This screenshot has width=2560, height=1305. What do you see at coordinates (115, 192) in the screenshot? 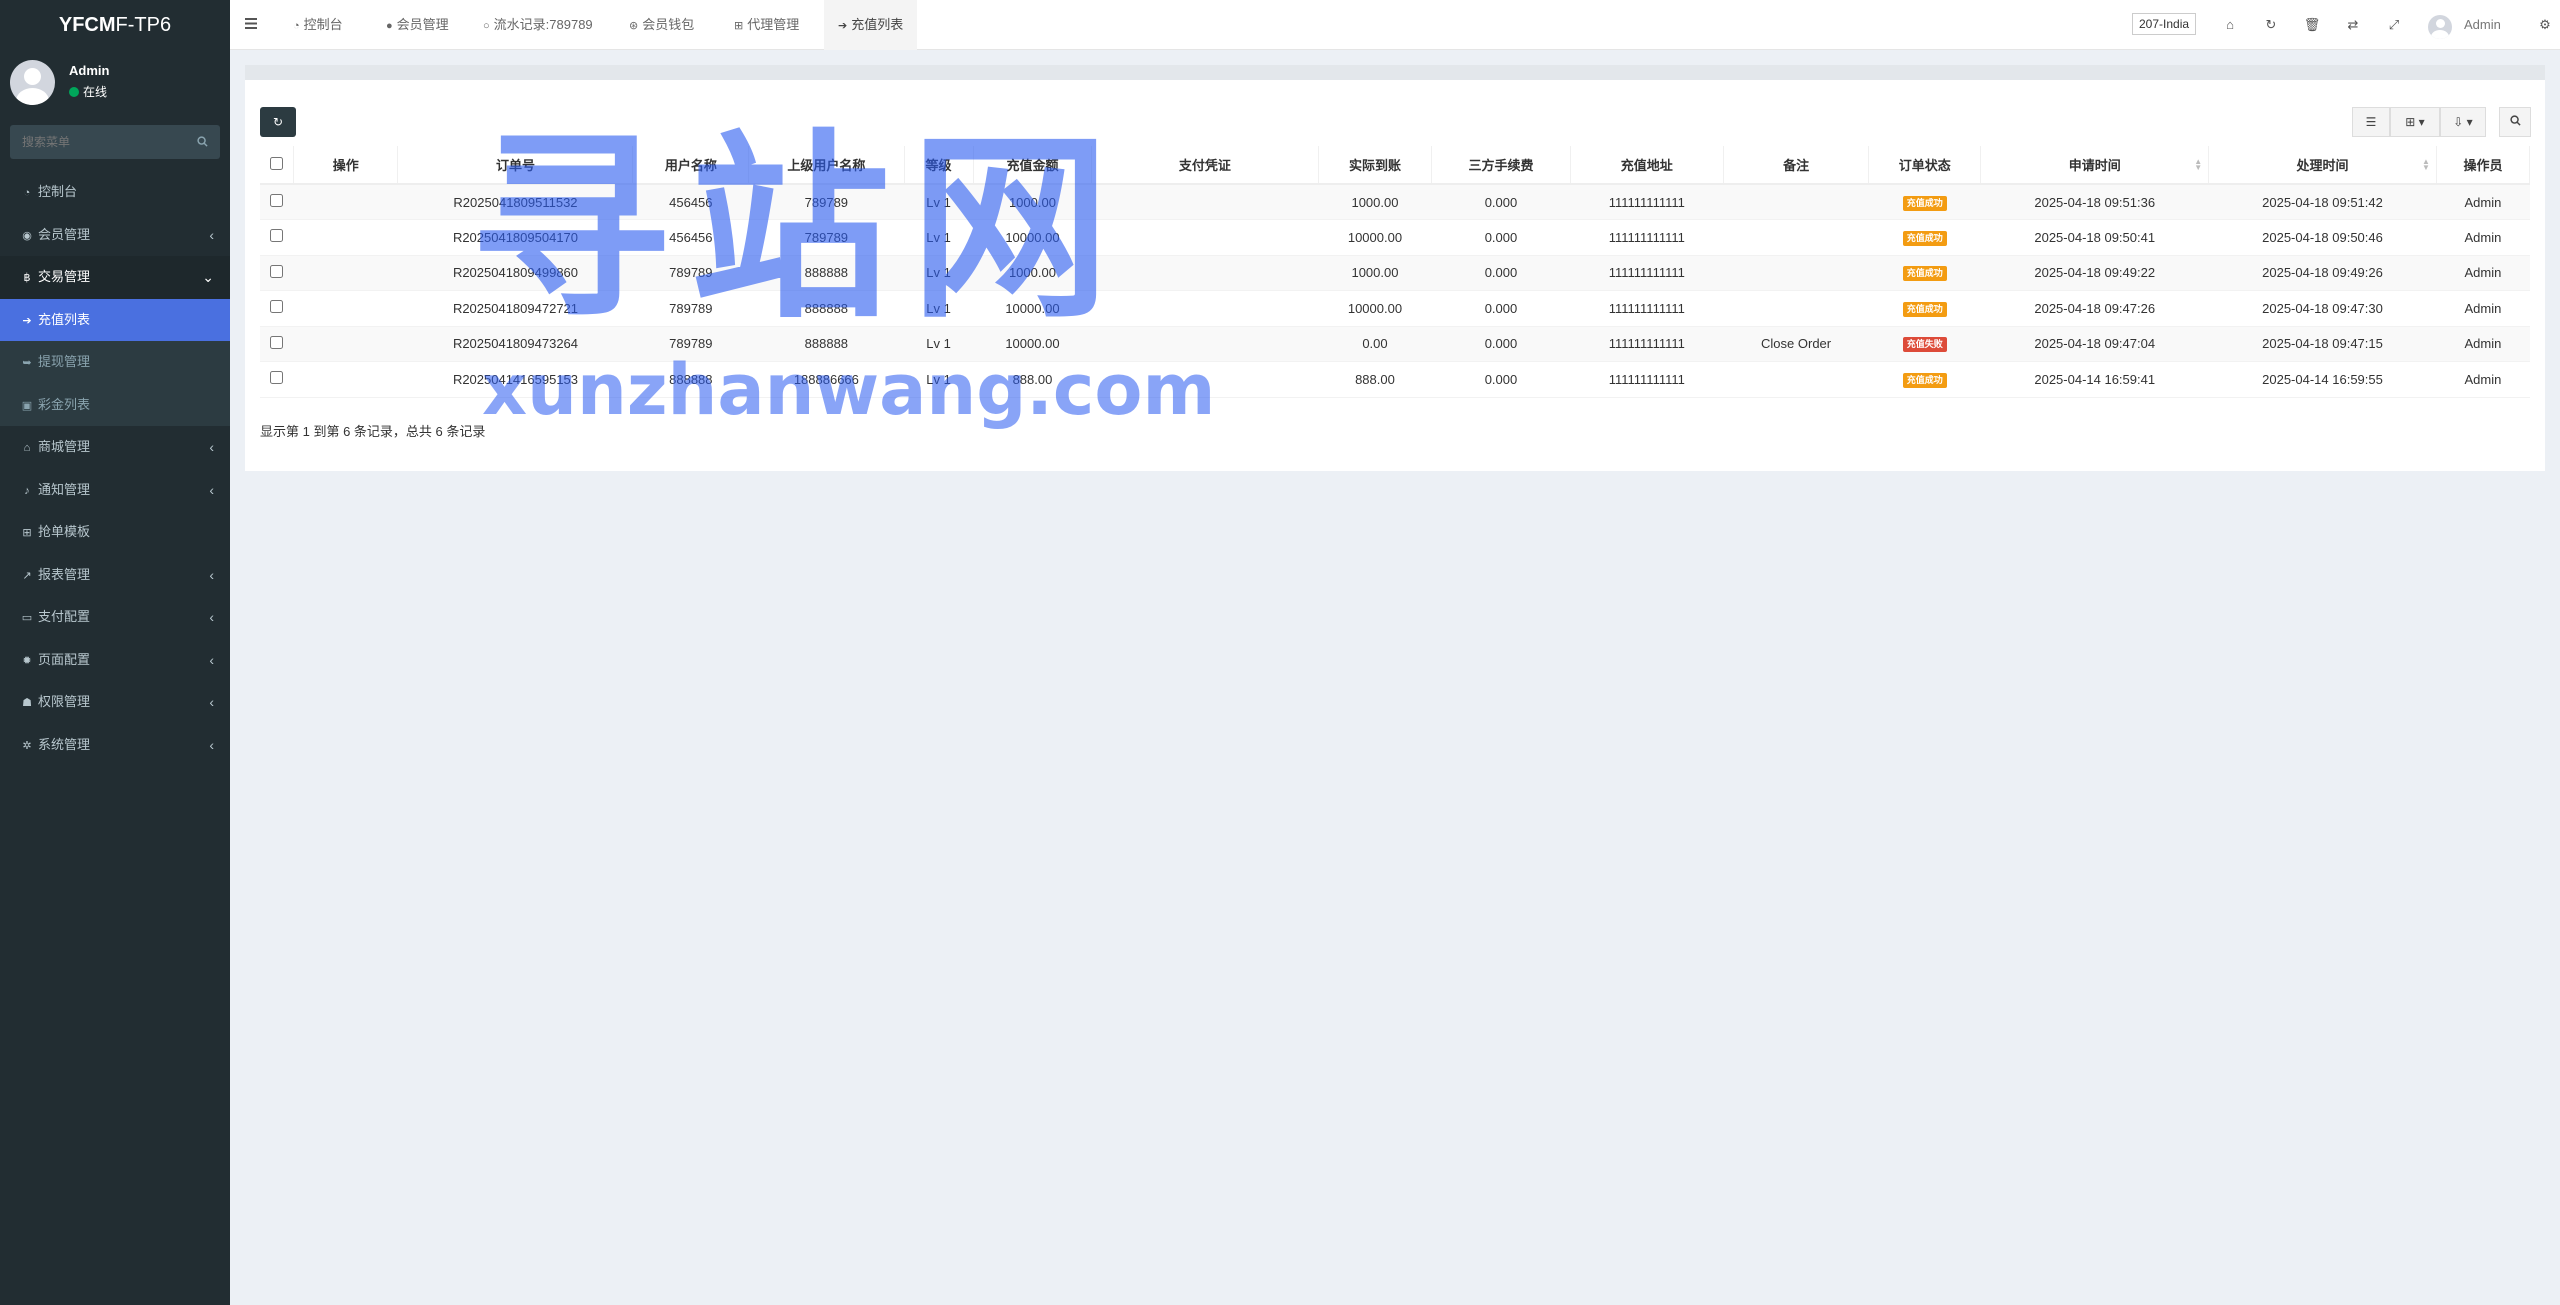
I see `sidebar-item-dashboard: ◔ 控制台` at bounding box center [115, 192].